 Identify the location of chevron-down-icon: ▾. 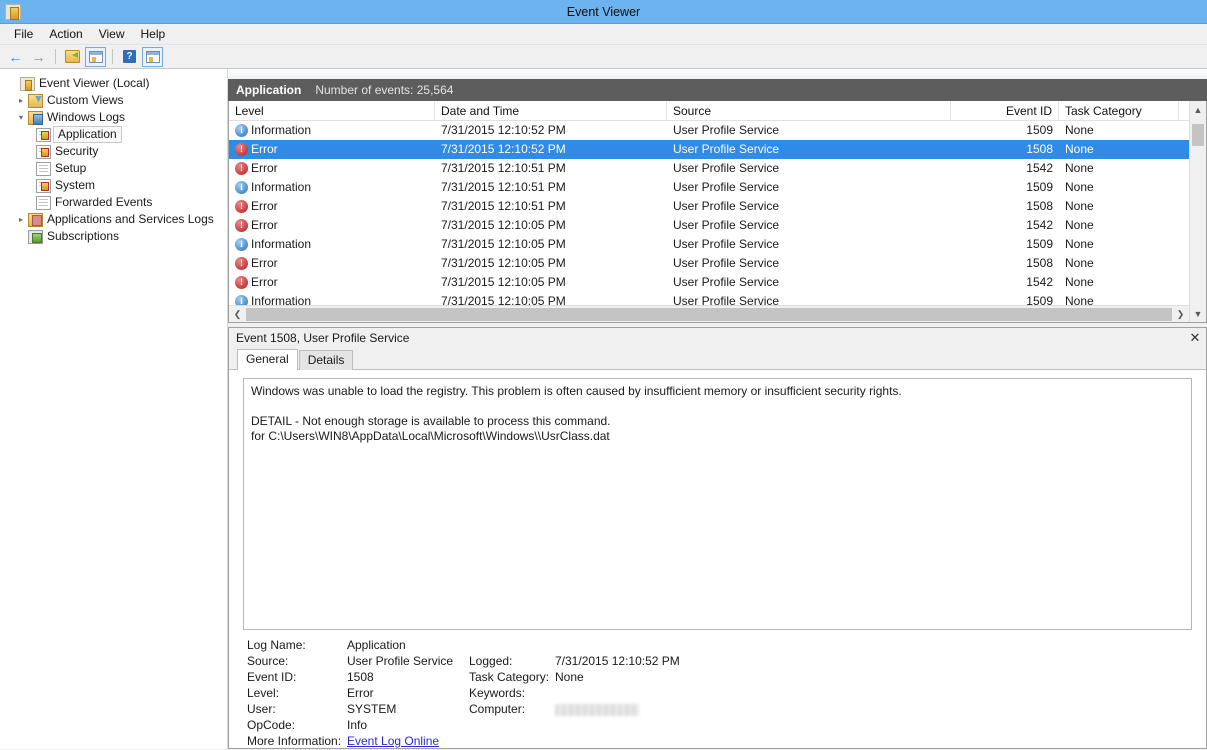
(21, 117).